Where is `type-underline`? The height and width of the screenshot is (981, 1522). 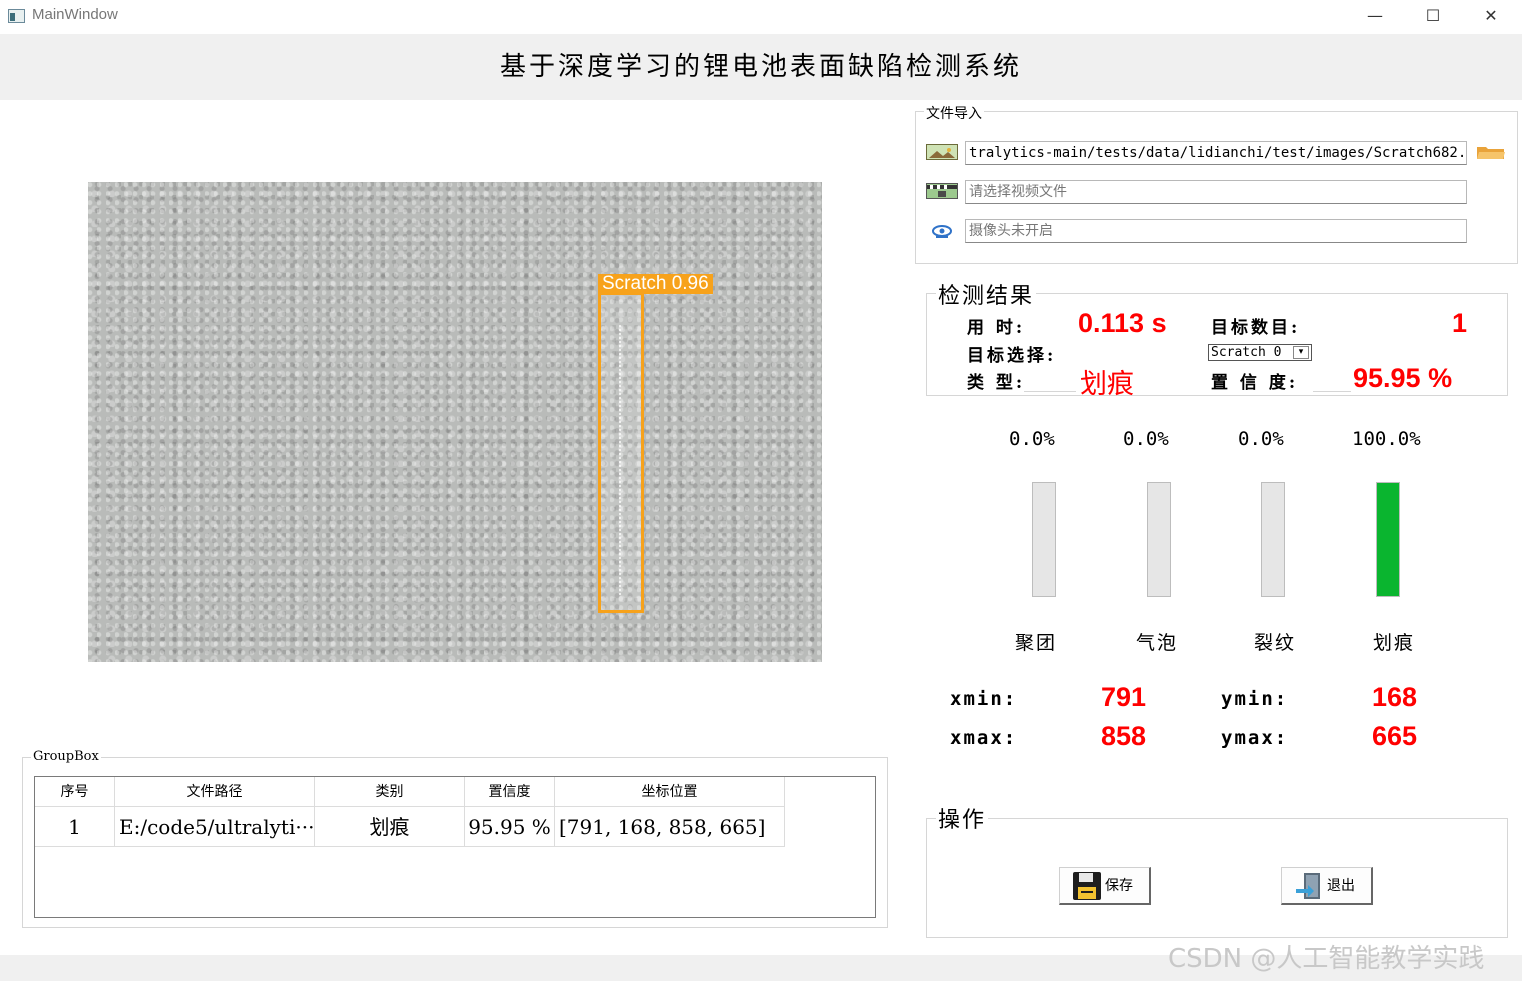 type-underline is located at coordinates (1050, 391).